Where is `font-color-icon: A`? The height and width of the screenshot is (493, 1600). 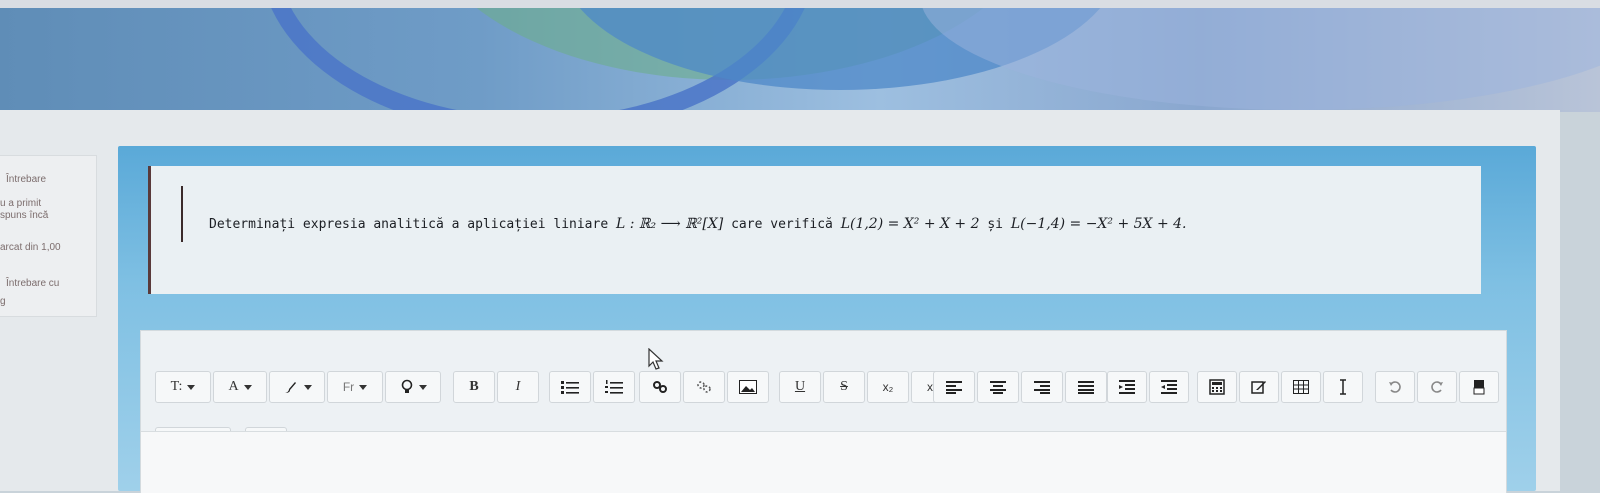
font-color-icon: A is located at coordinates (233, 386).